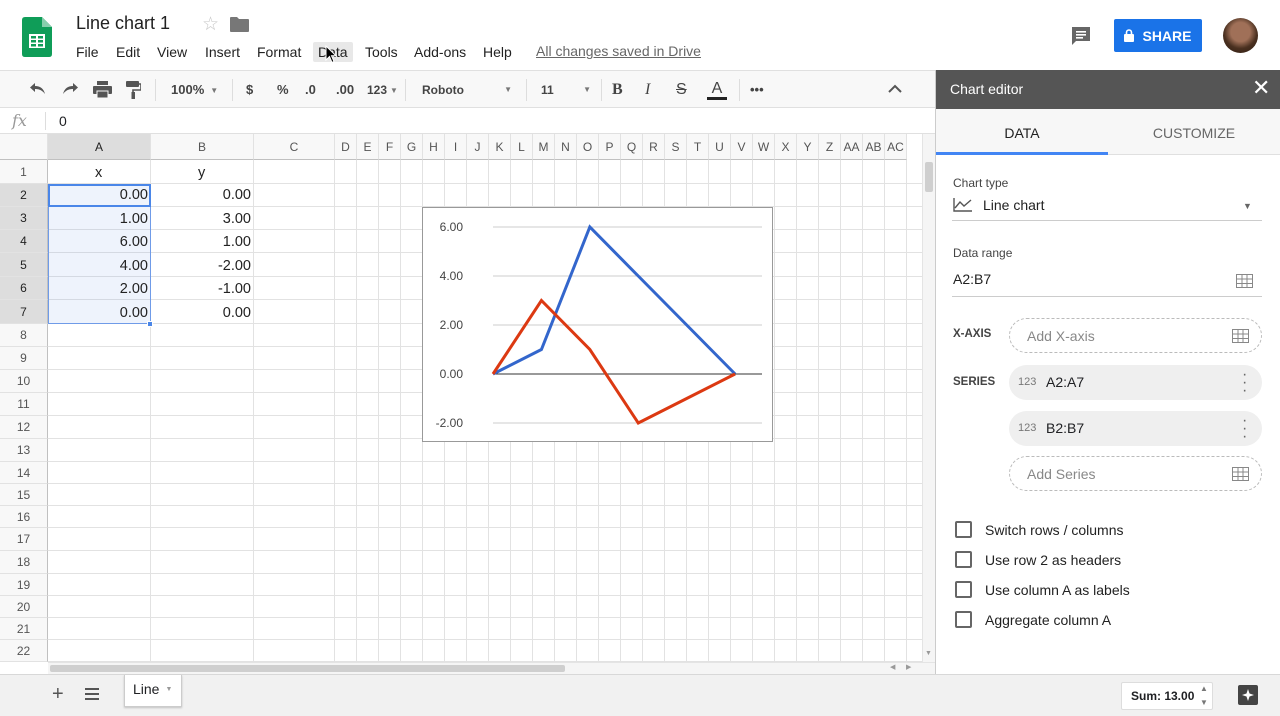  Describe the element at coordinates (566, 147) in the screenshot. I see `column-header-N: N` at that location.